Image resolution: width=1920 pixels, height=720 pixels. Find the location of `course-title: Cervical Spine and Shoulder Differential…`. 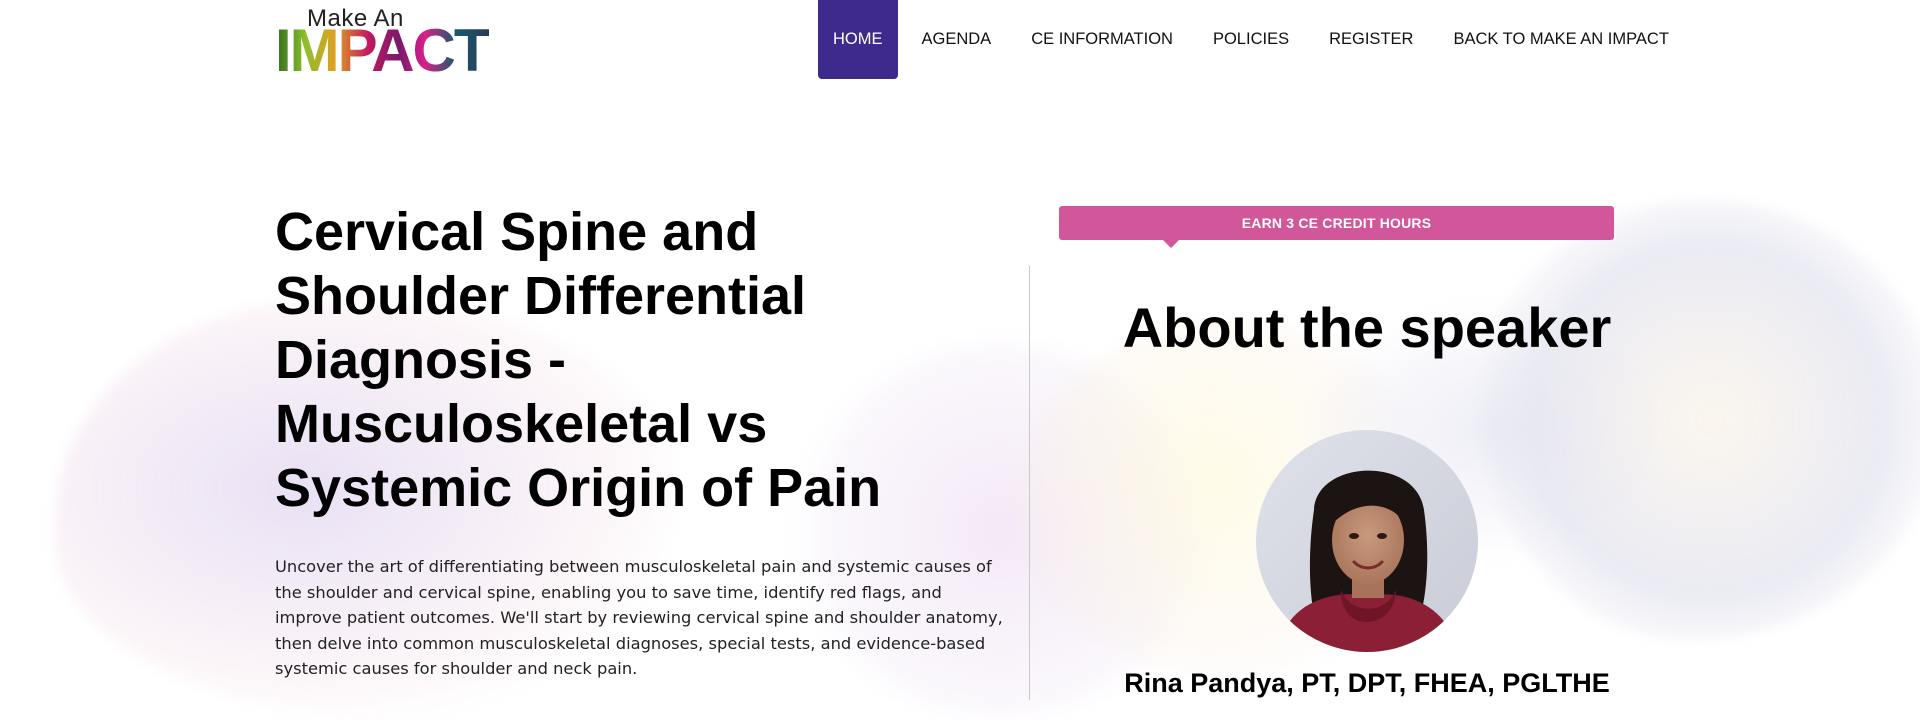

course-title: Cervical Spine and Shoulder Differential… is located at coordinates (578, 360).